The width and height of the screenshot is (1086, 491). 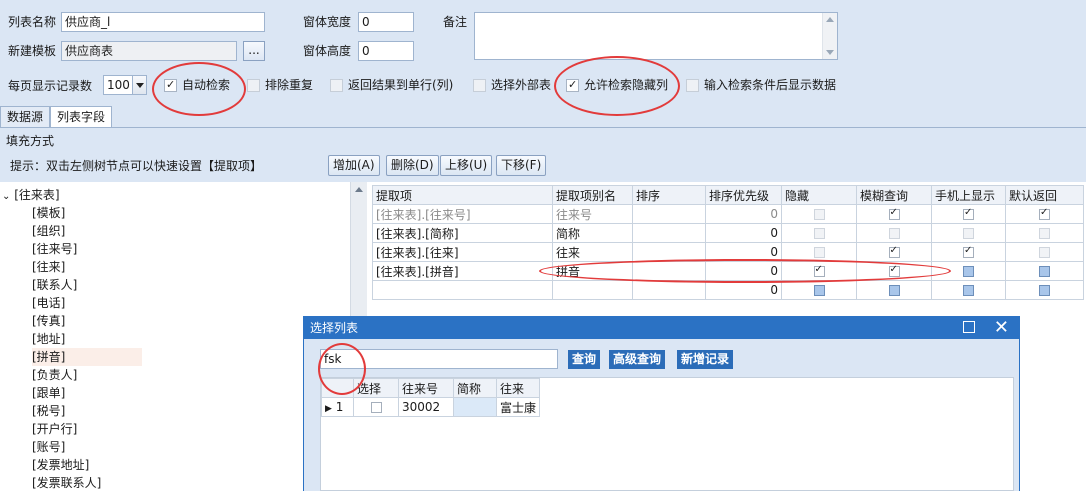 I want to click on column-header: 排序, so click(x=669, y=195).